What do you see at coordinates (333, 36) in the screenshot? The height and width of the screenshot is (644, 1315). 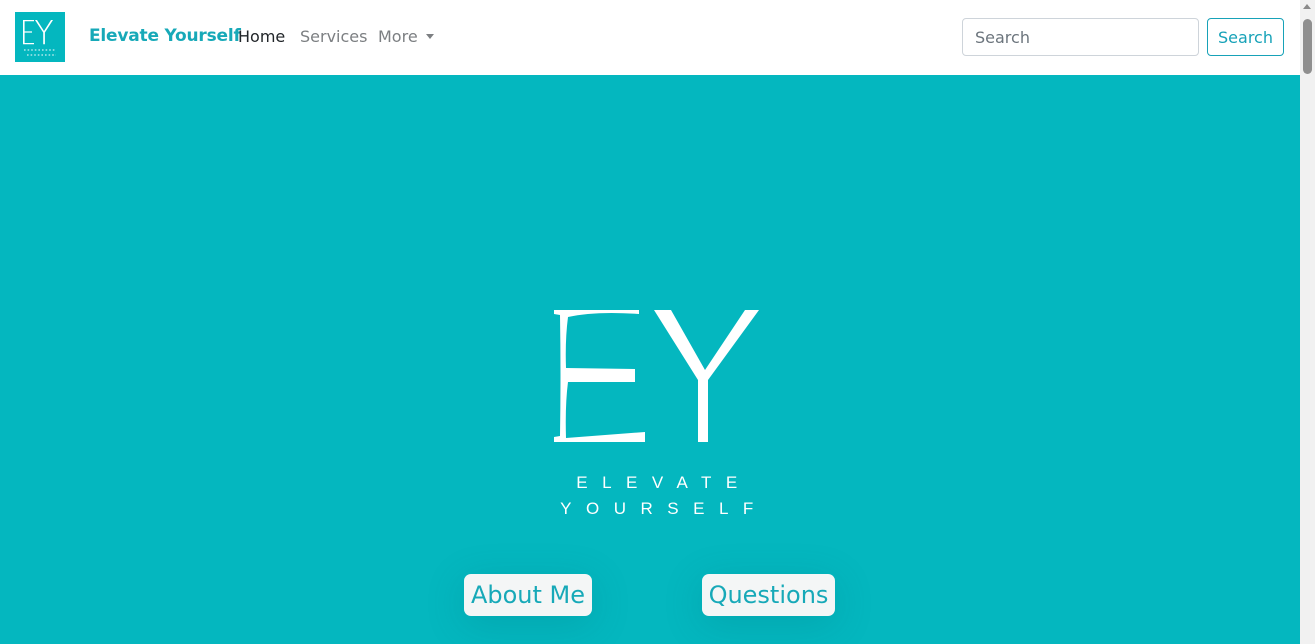 I see `nav-link-services: Services` at bounding box center [333, 36].